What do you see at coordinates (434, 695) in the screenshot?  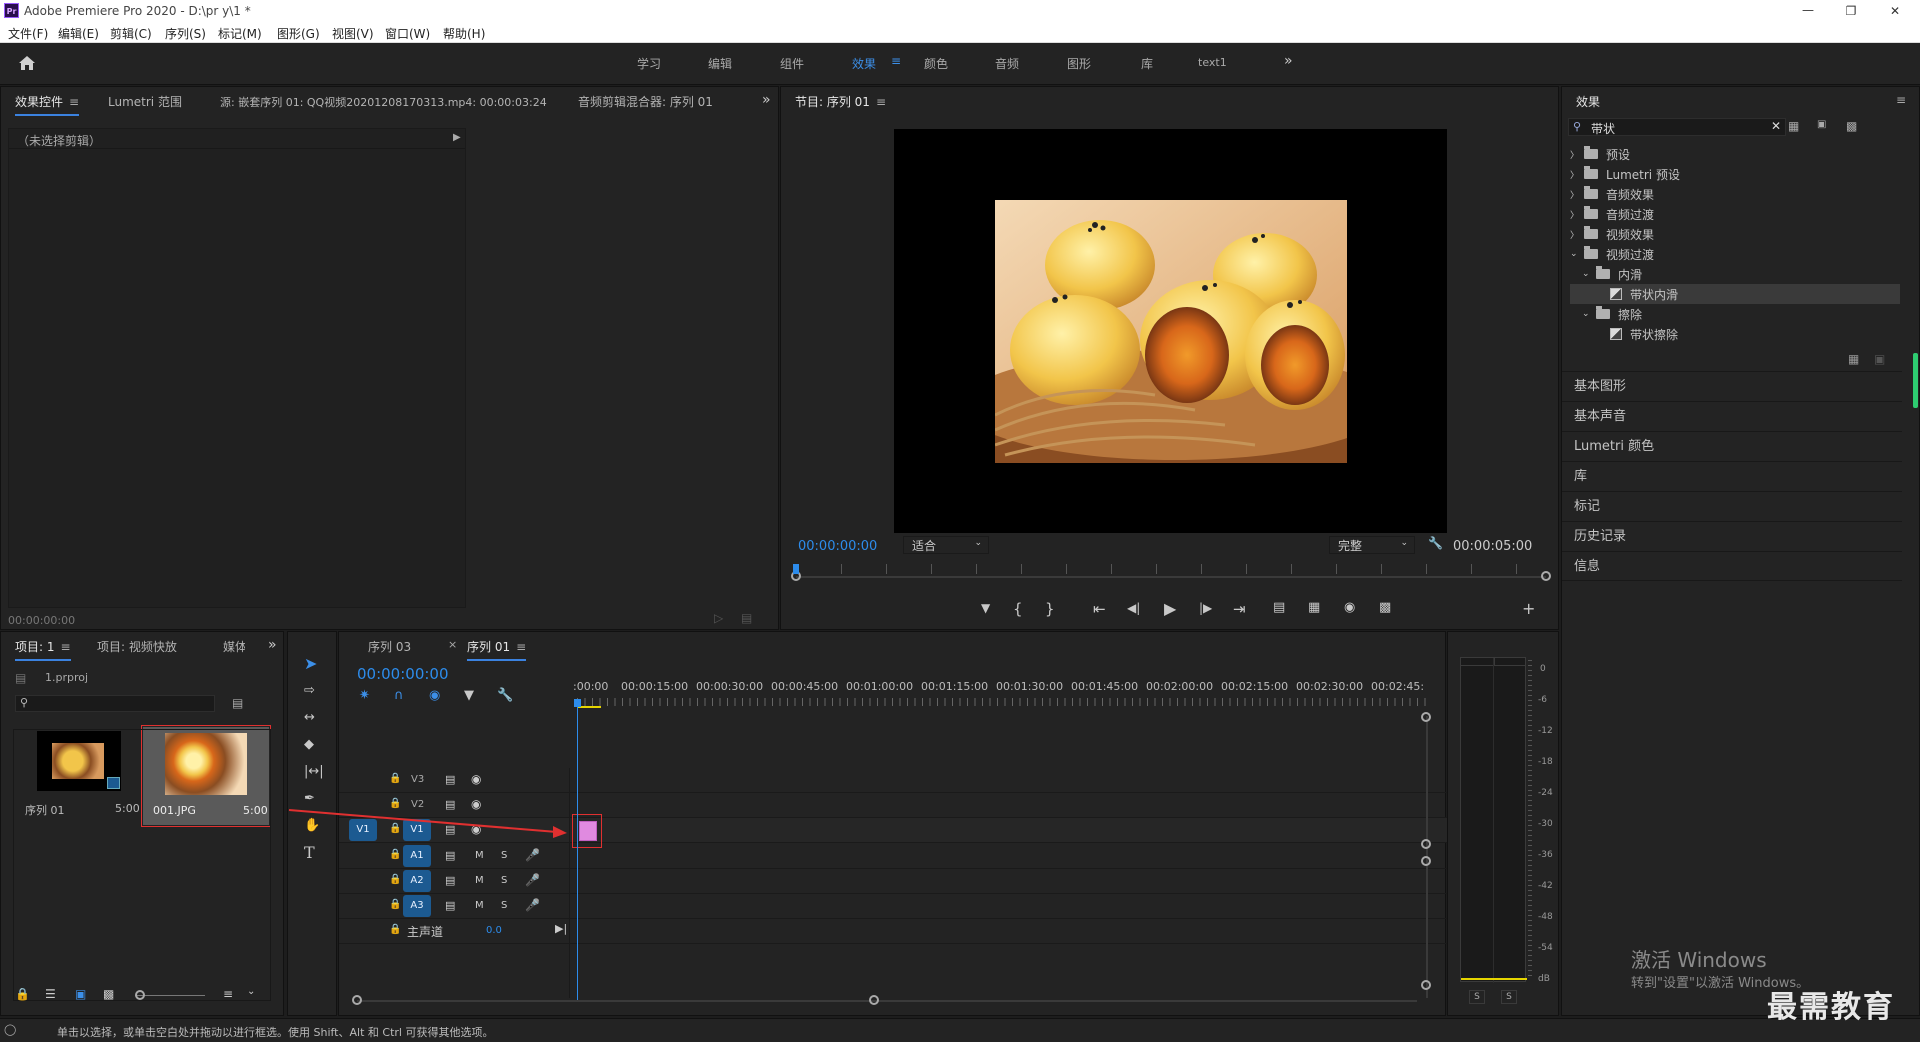 I see `linked-selection-icon: ◉` at bounding box center [434, 695].